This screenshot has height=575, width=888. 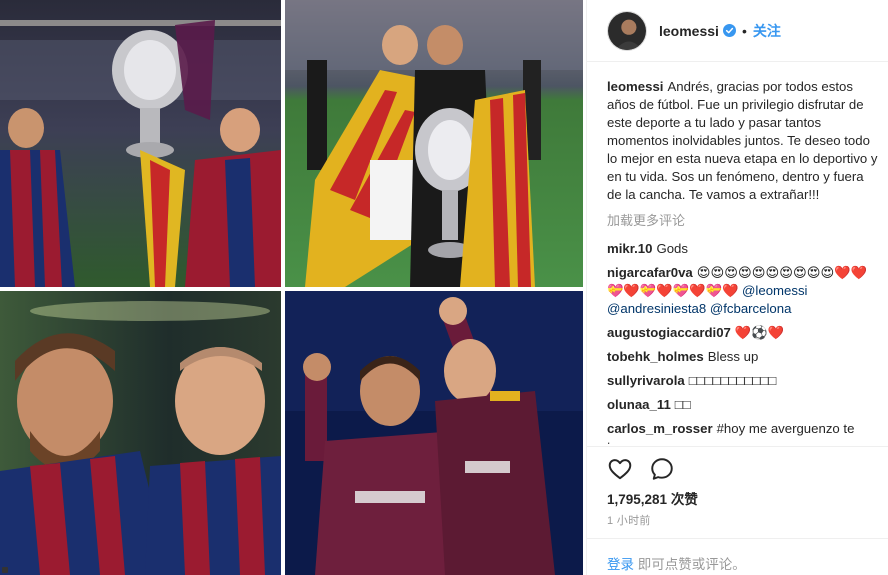 I want to click on comment-text: □□□□□□□□□□□, so click(x=732, y=380).